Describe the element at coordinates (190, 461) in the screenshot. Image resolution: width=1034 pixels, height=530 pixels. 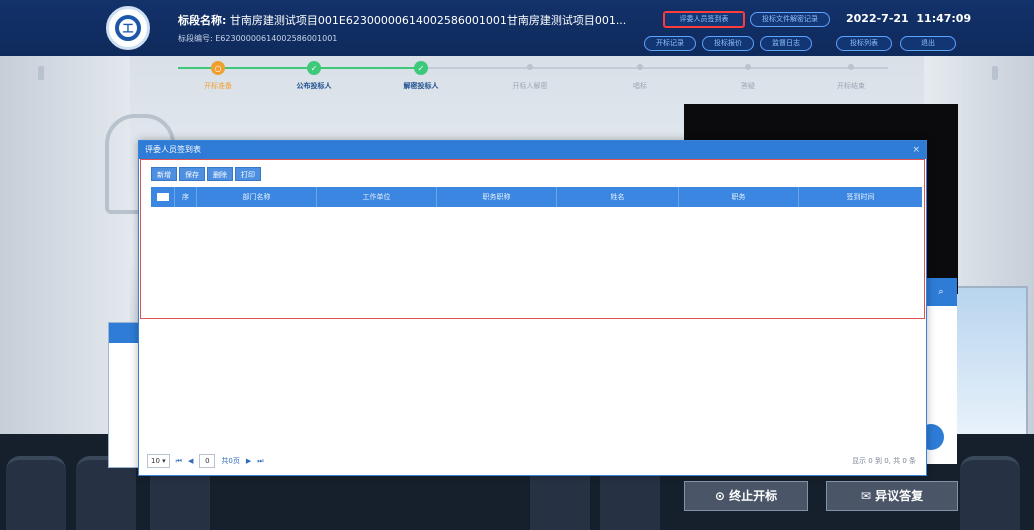
I see `prev-page-icon: ◀` at that location.